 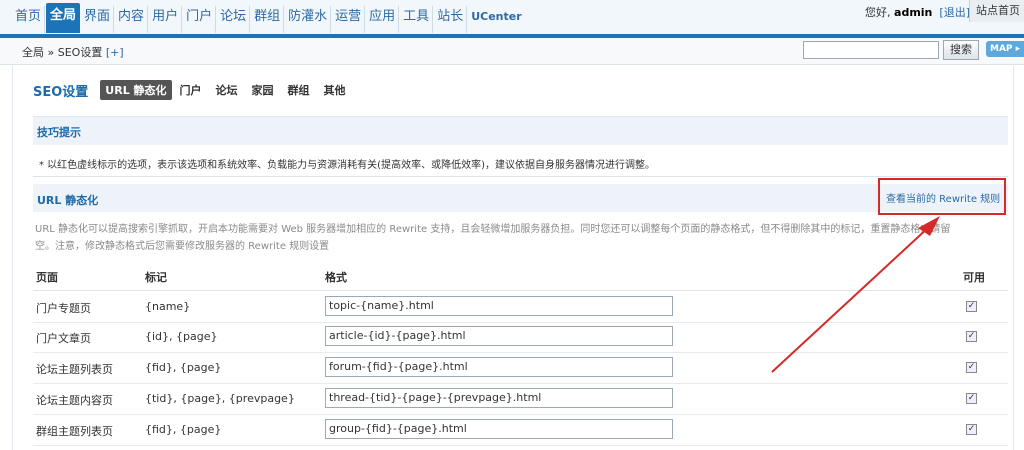 I want to click on breadcrumb: 全局 » SEO设置 [+], so click(x=73, y=52).